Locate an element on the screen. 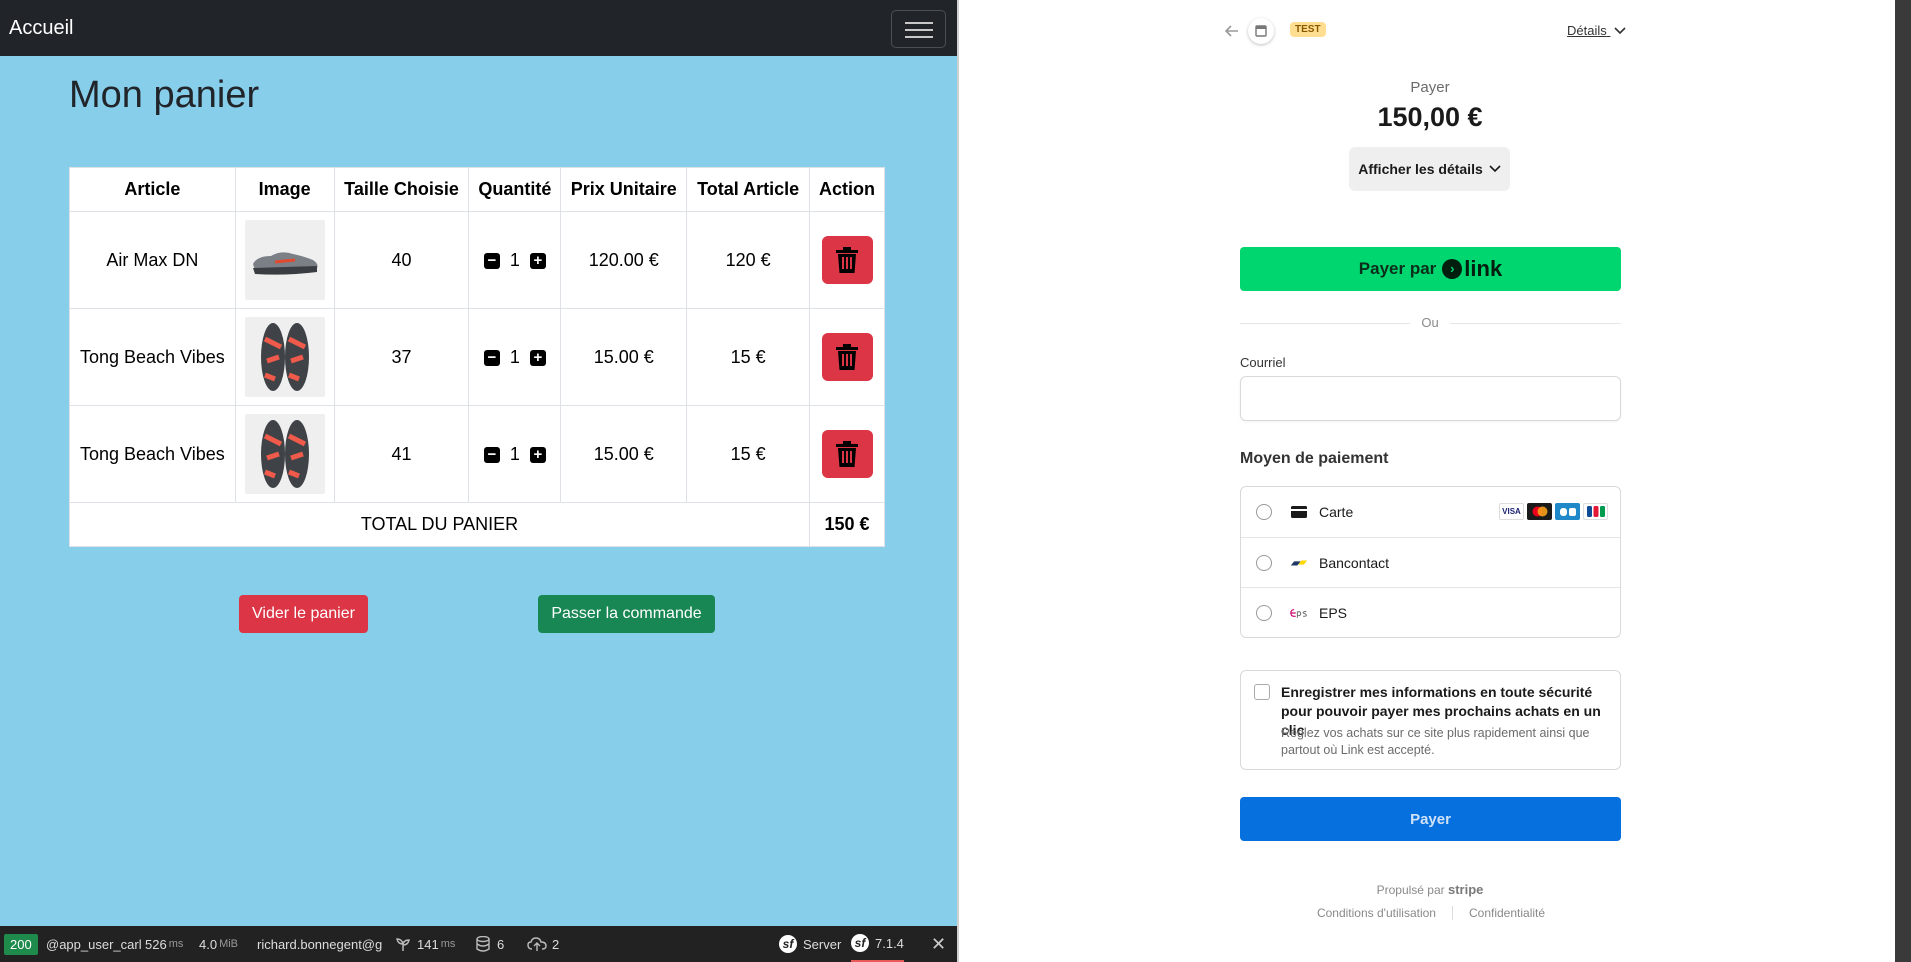  bancontact-icon is located at coordinates (1299, 563).